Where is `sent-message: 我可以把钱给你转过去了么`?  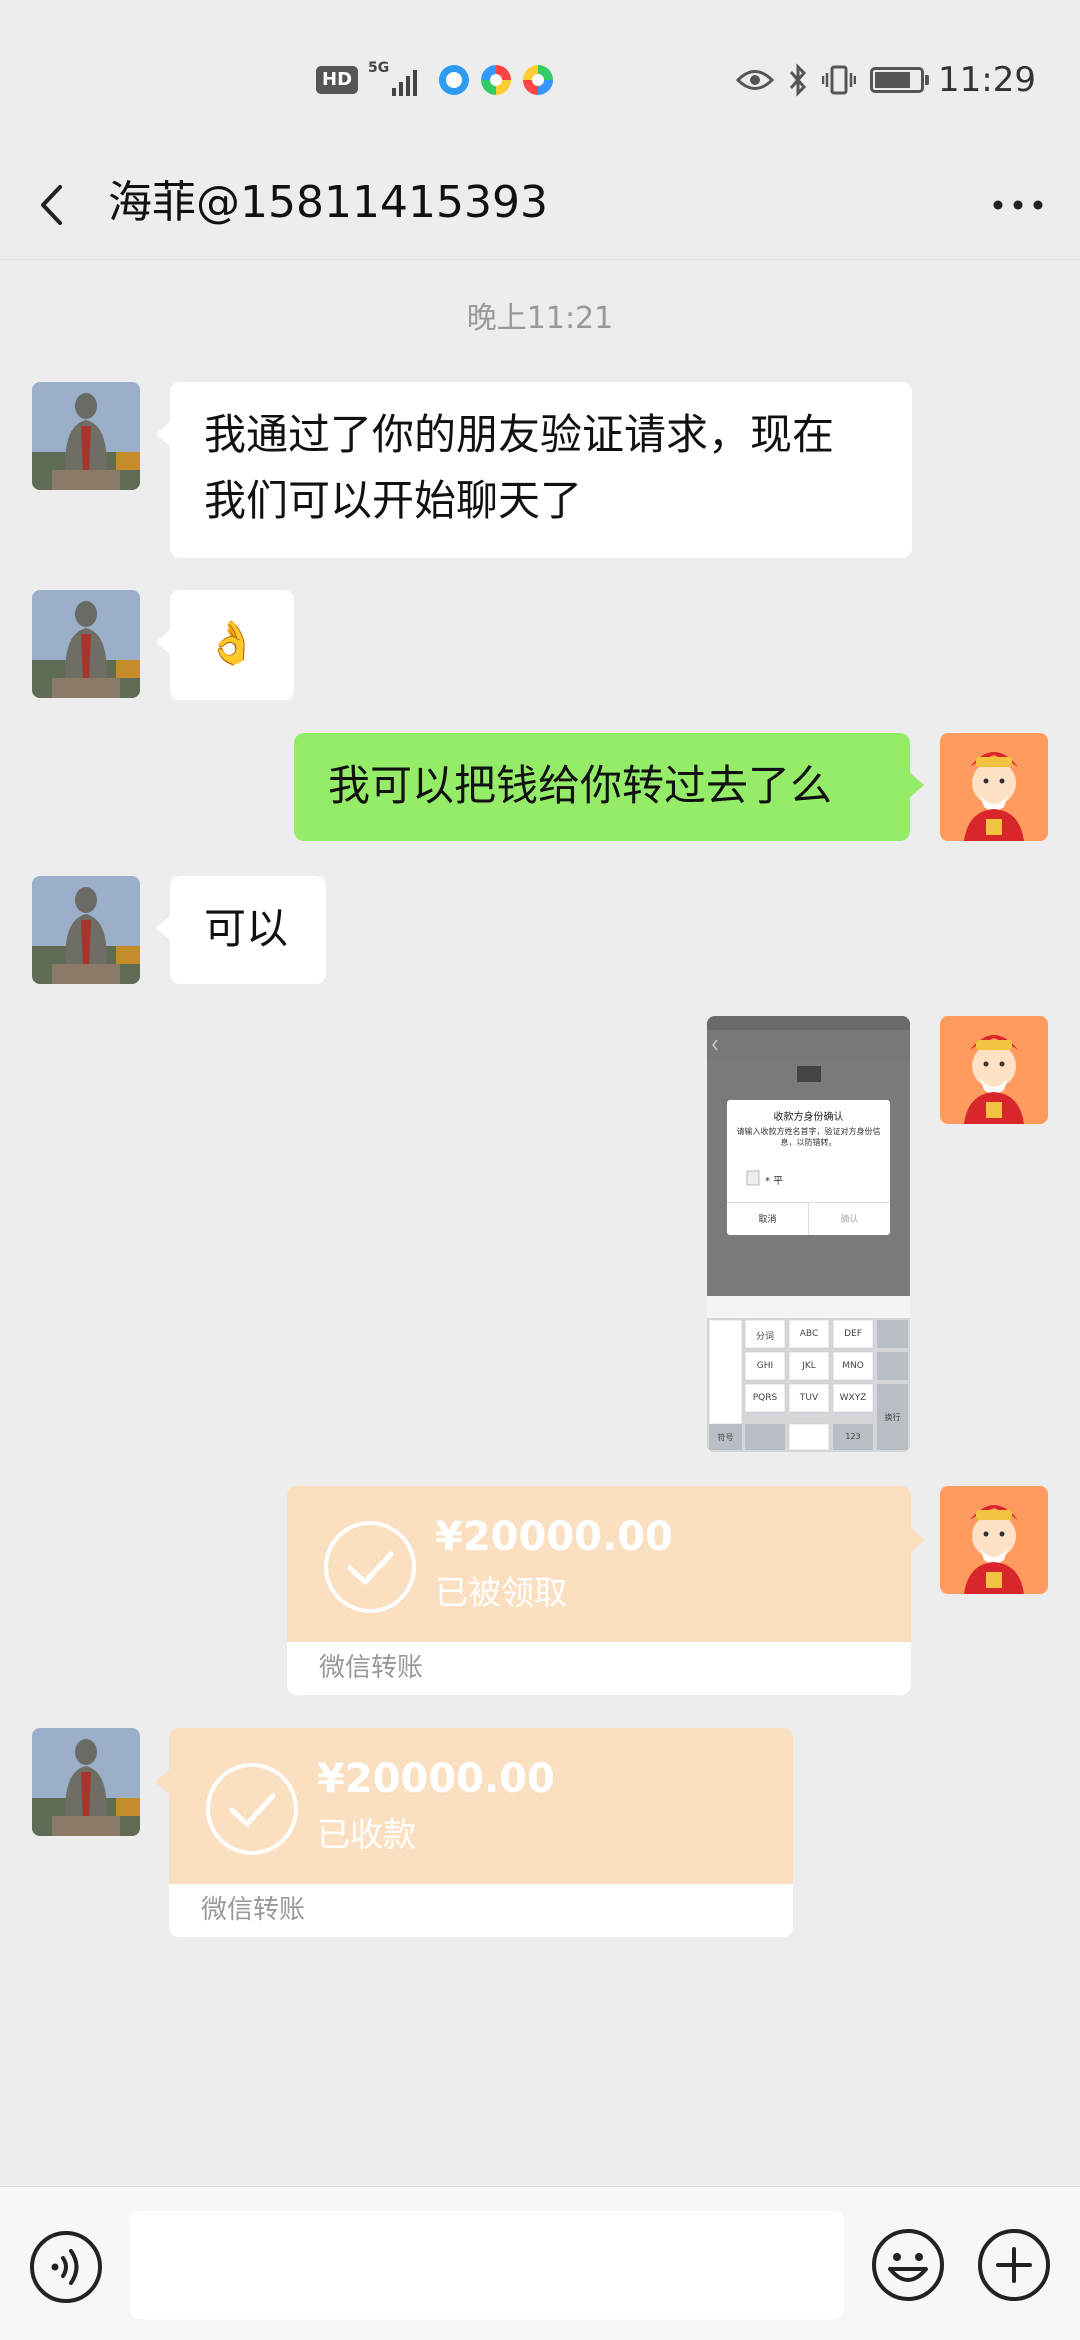 sent-message: 我可以把钱给你转过去了么 is located at coordinates (609, 787).